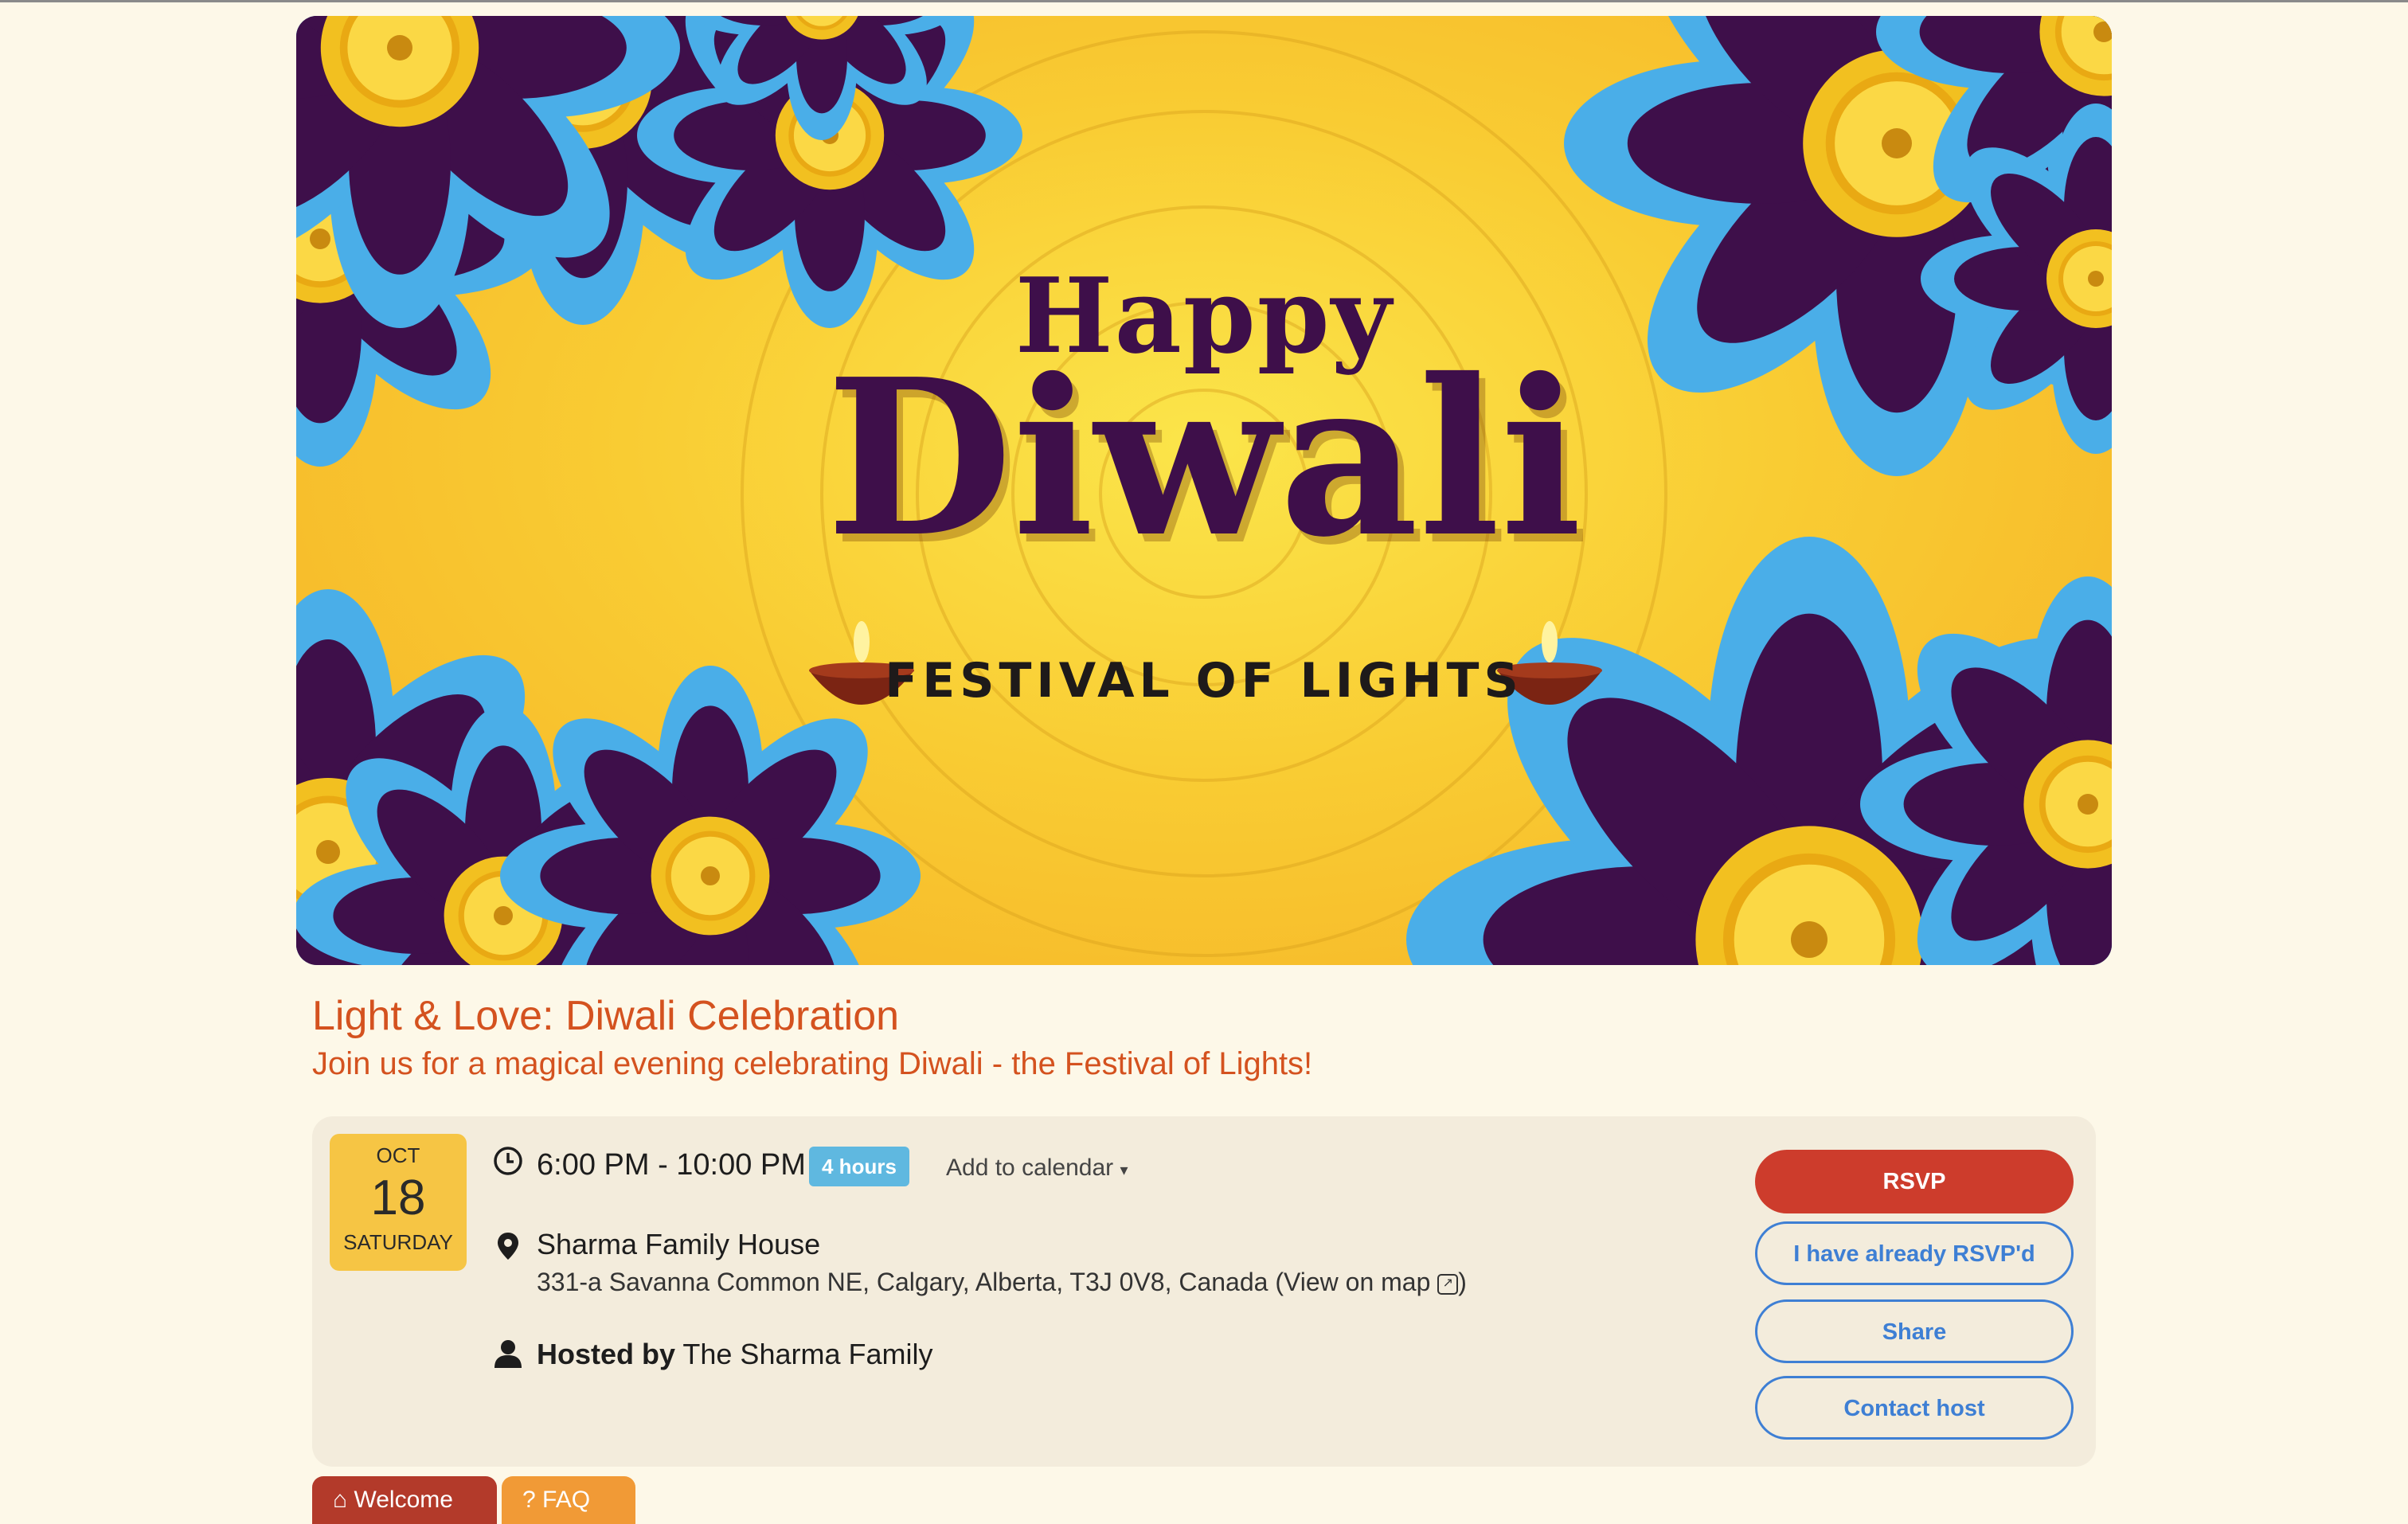 This screenshot has width=2408, height=1524. What do you see at coordinates (671, 1165) in the screenshot?
I see `time-range: 6:00 PM - 10:00 PM` at bounding box center [671, 1165].